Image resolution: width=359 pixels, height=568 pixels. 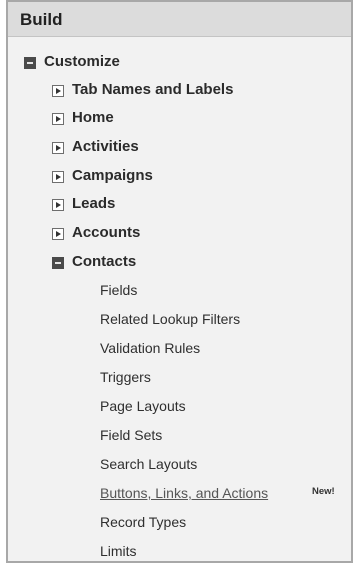 What do you see at coordinates (184, 493) in the screenshot?
I see `link-label: Buttons, Links, and Actions` at bounding box center [184, 493].